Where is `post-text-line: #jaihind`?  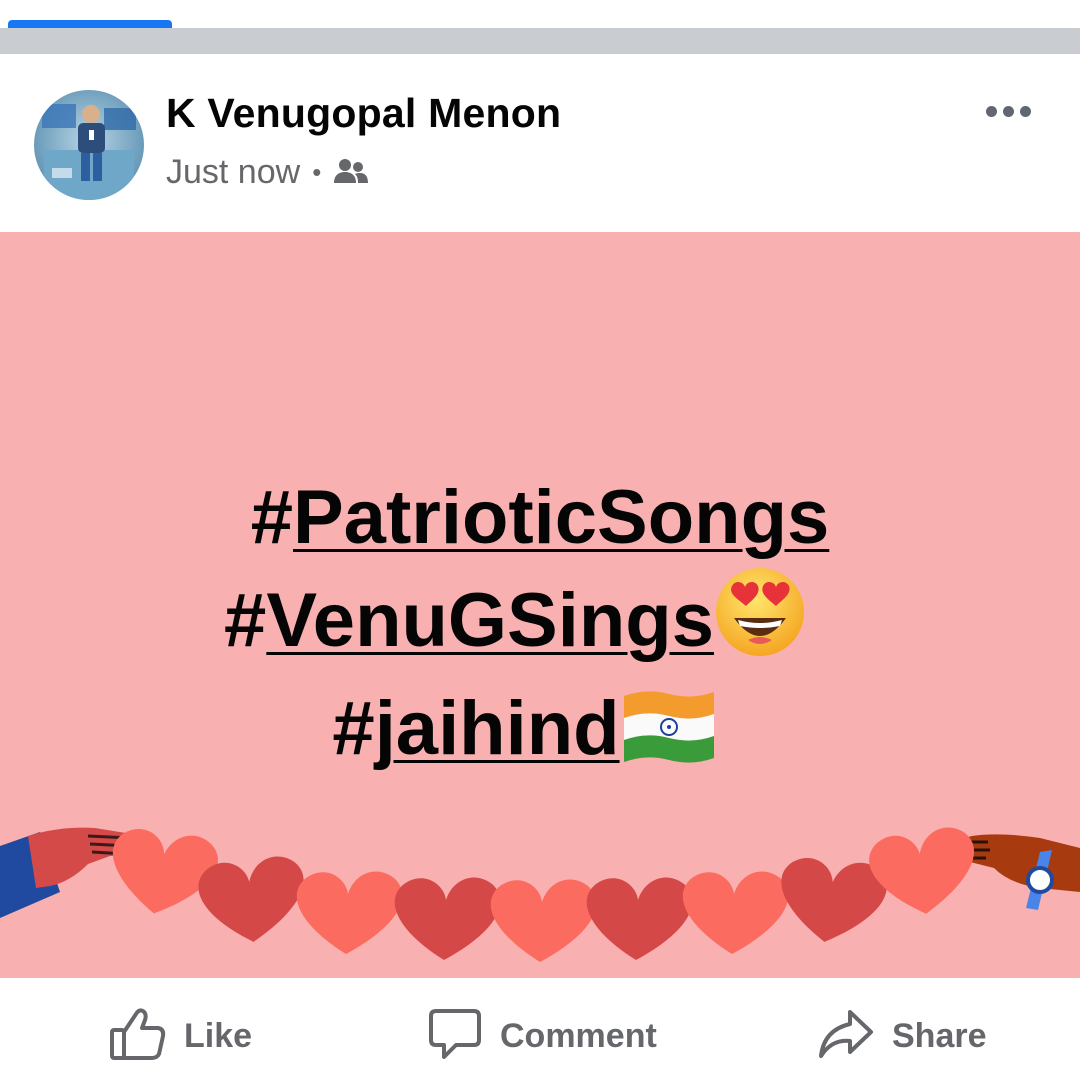
post-text-line: #jaihind is located at coordinates (540, 735).